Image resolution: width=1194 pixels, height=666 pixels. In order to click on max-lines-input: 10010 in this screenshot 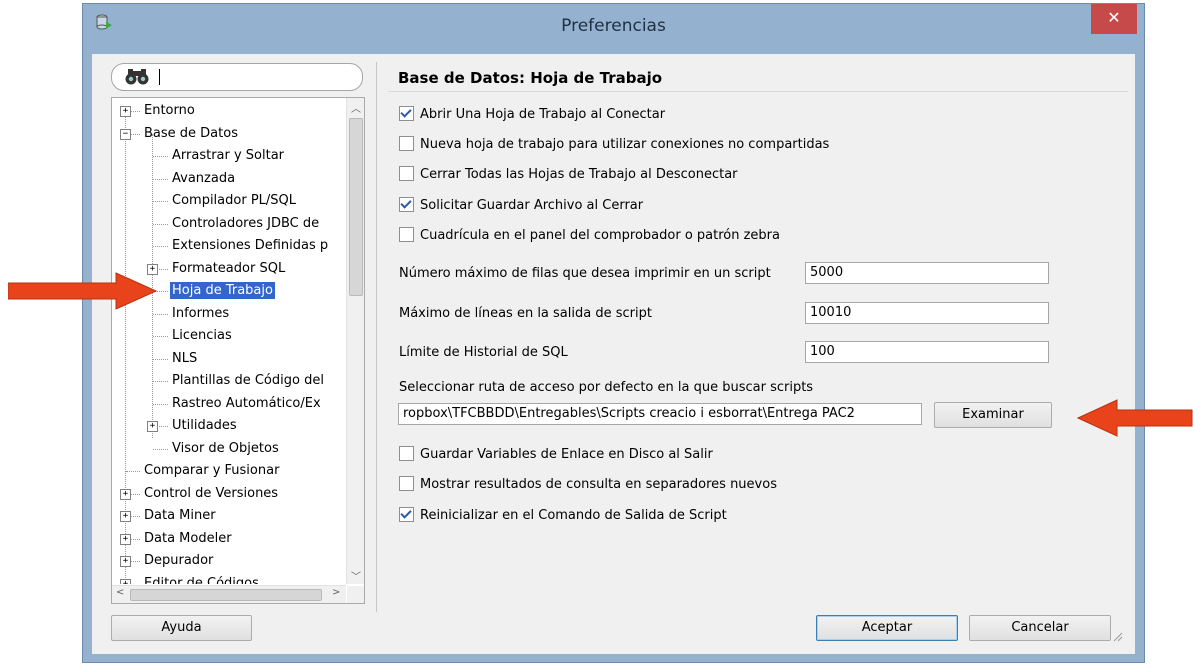, I will do `click(927, 313)`.